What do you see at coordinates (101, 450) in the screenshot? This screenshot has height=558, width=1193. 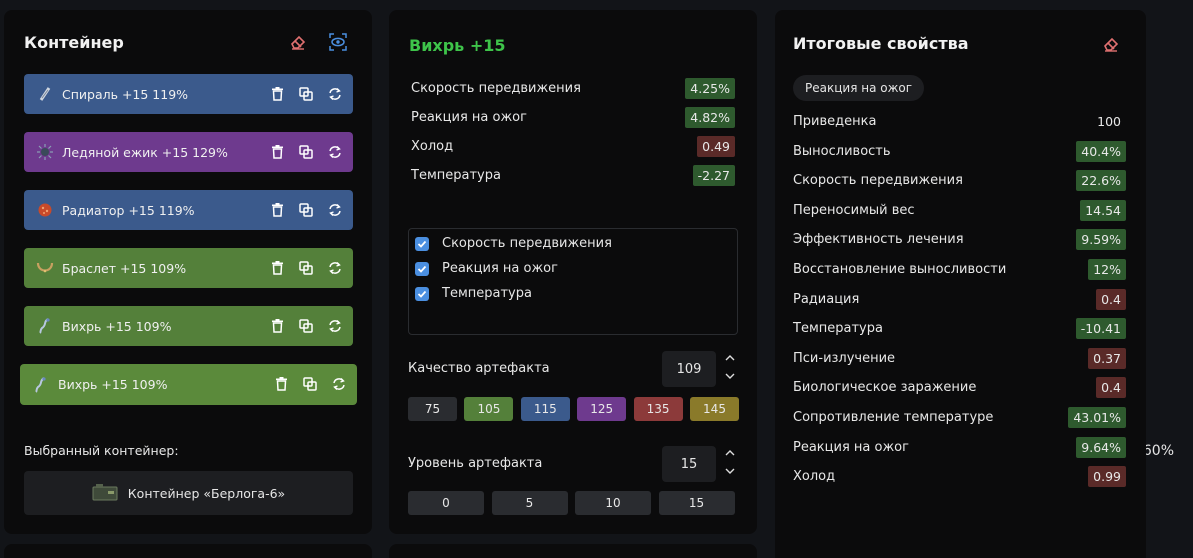 I see `selected-container-label: Выбранный контейнер:` at bounding box center [101, 450].